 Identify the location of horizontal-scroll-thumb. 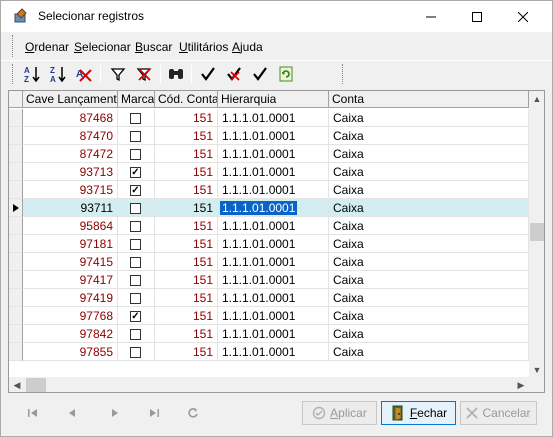
(36, 385).